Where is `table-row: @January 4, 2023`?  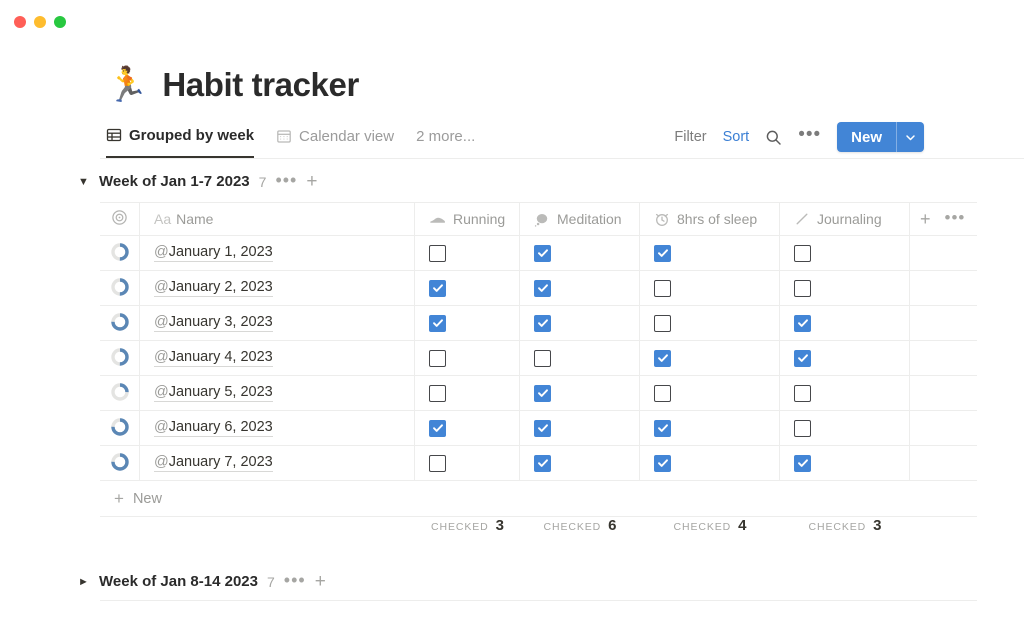
table-row: @January 4, 2023 is located at coordinates (538, 358).